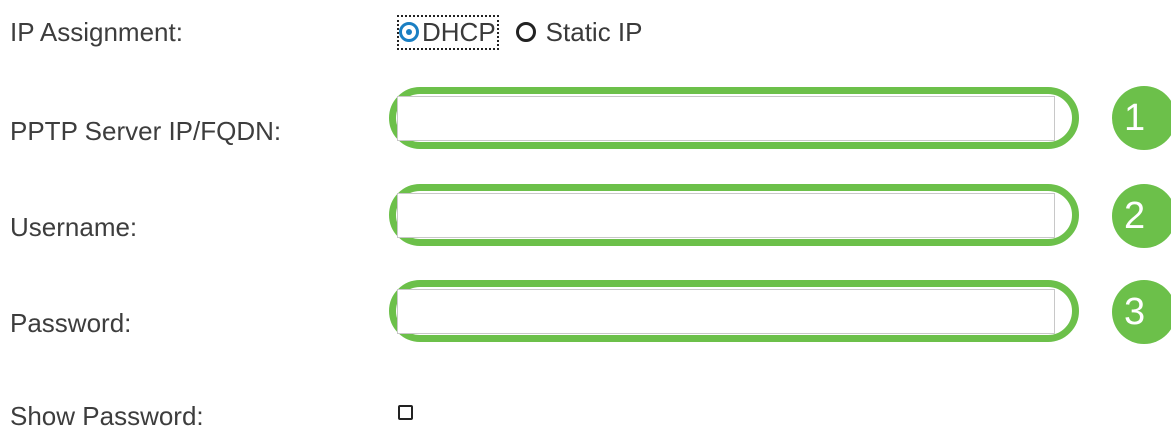 The width and height of the screenshot is (1171, 432). What do you see at coordinates (74, 227) in the screenshot?
I see `username-label: Username:` at bounding box center [74, 227].